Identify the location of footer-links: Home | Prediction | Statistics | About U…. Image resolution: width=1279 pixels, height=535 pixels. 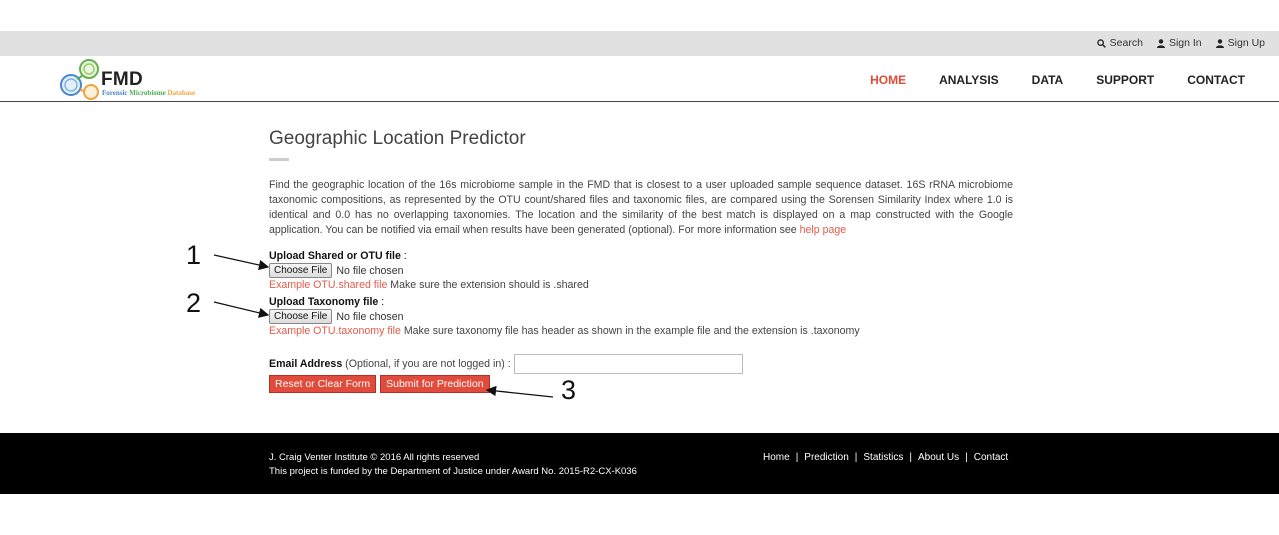
(885, 457).